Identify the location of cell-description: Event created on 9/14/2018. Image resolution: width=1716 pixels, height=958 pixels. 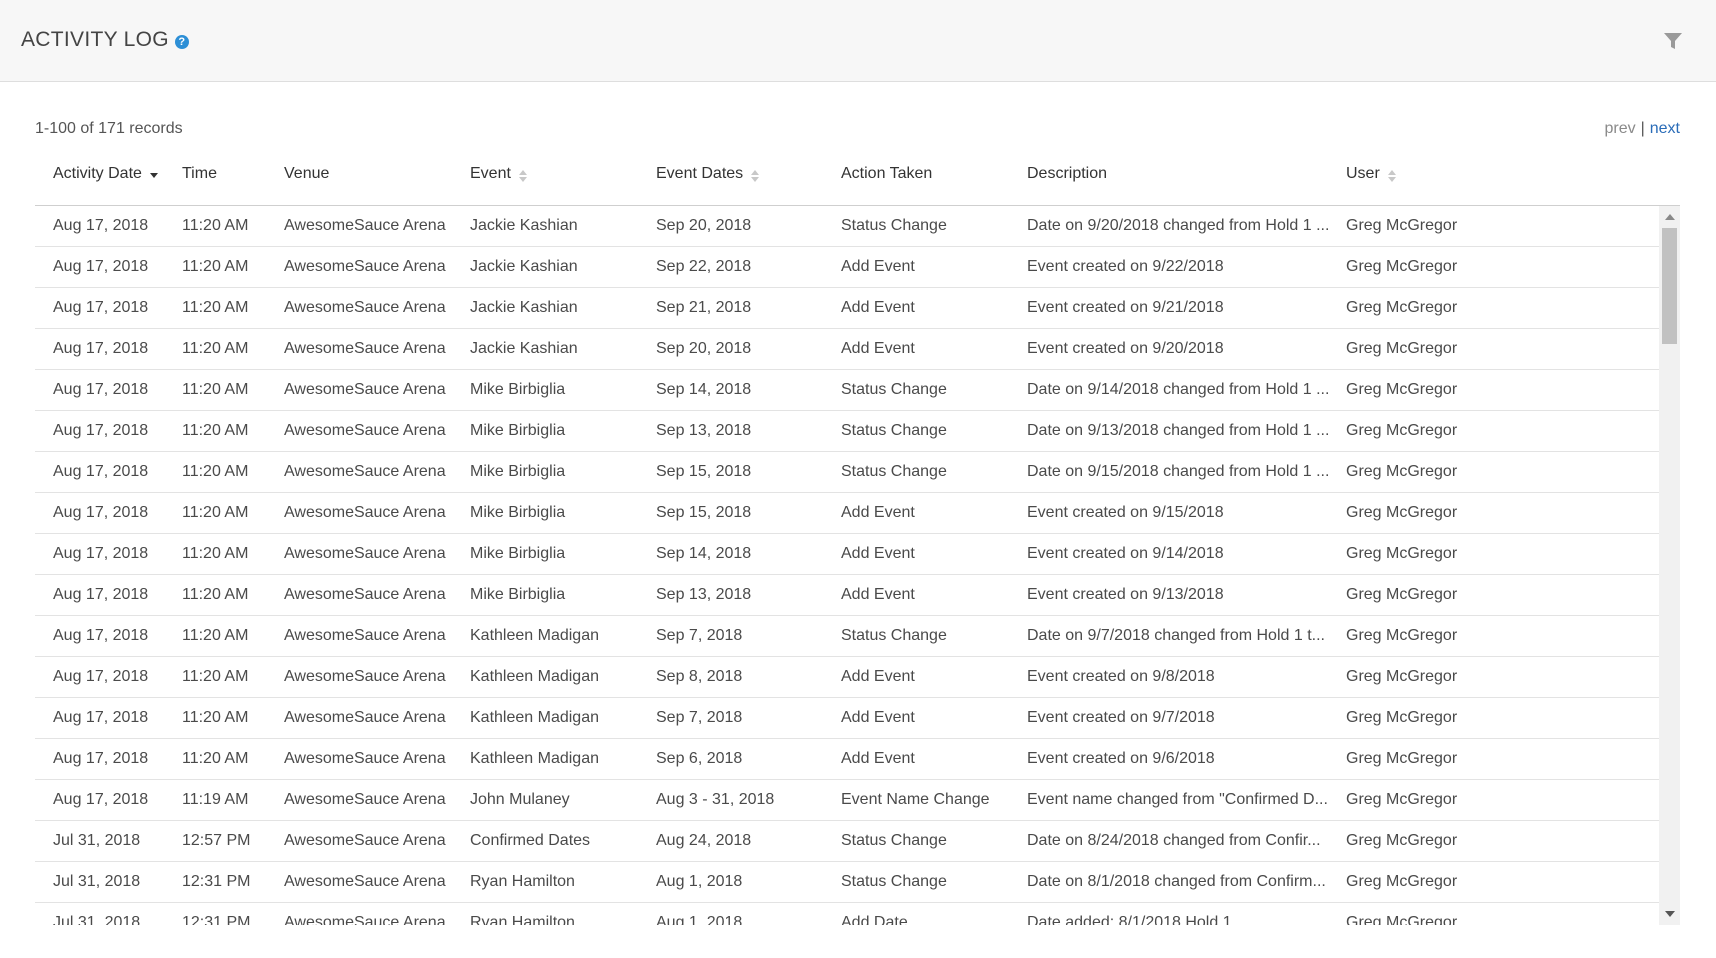
(1125, 553).